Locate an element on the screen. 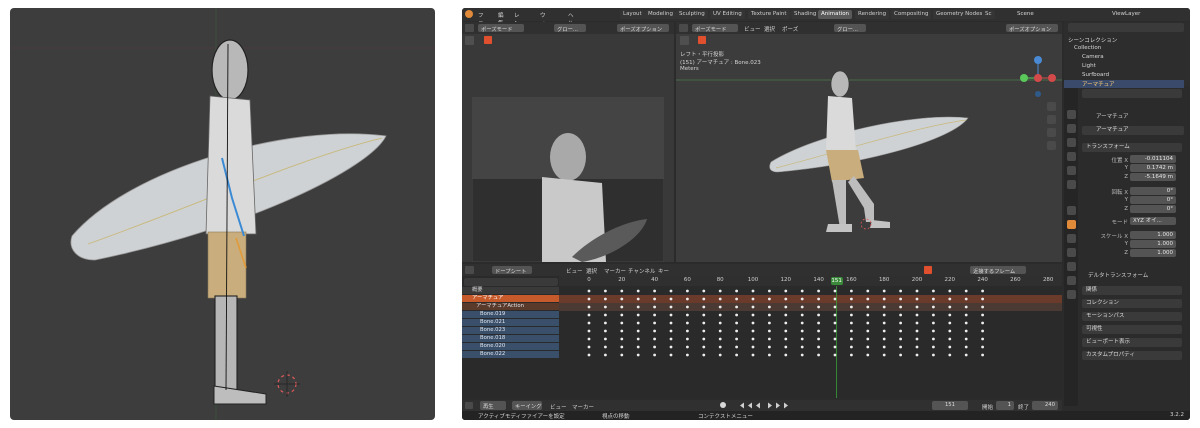 The image size is (1200, 428). dopesheet-mode-dropdown: ドープシート is located at coordinates (512, 270).